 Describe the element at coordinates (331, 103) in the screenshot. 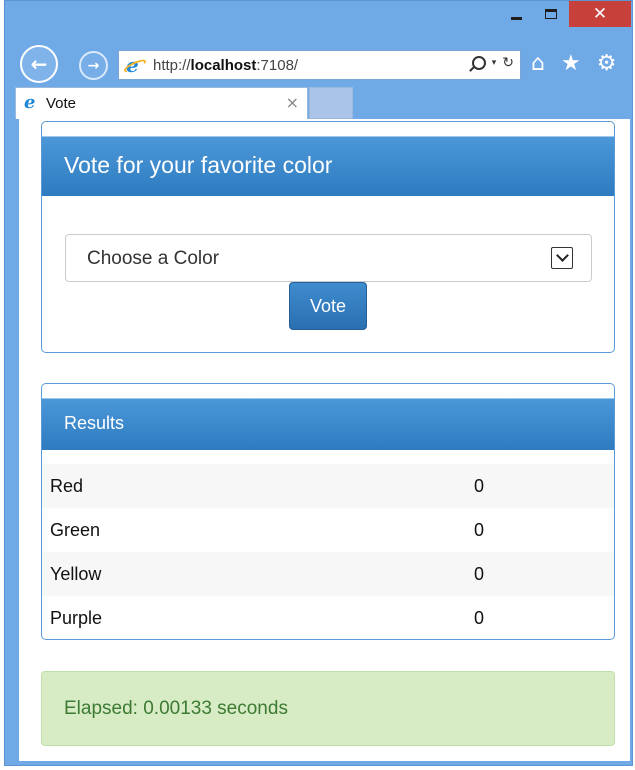

I see `new-tab-button` at that location.